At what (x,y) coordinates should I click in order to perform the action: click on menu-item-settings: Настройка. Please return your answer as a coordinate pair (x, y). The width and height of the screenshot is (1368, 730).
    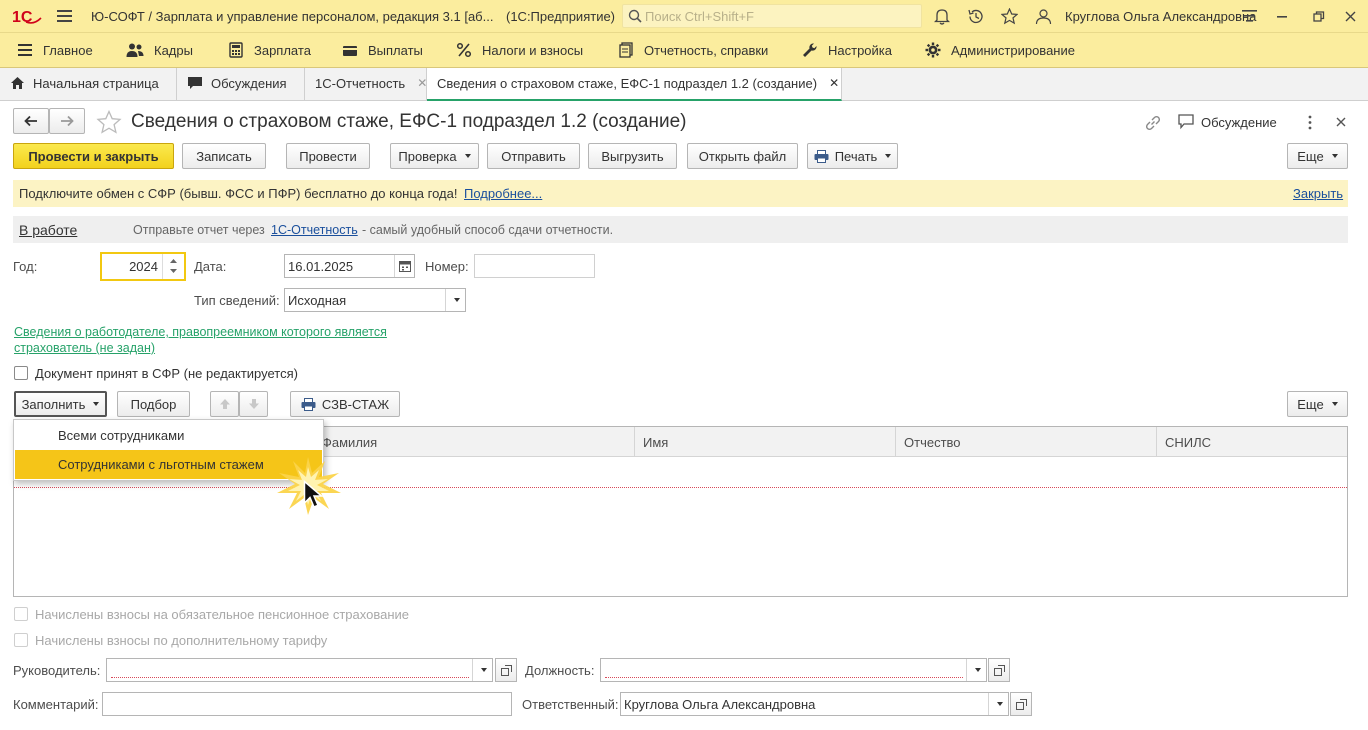
    Looking at the image, I should click on (847, 50).